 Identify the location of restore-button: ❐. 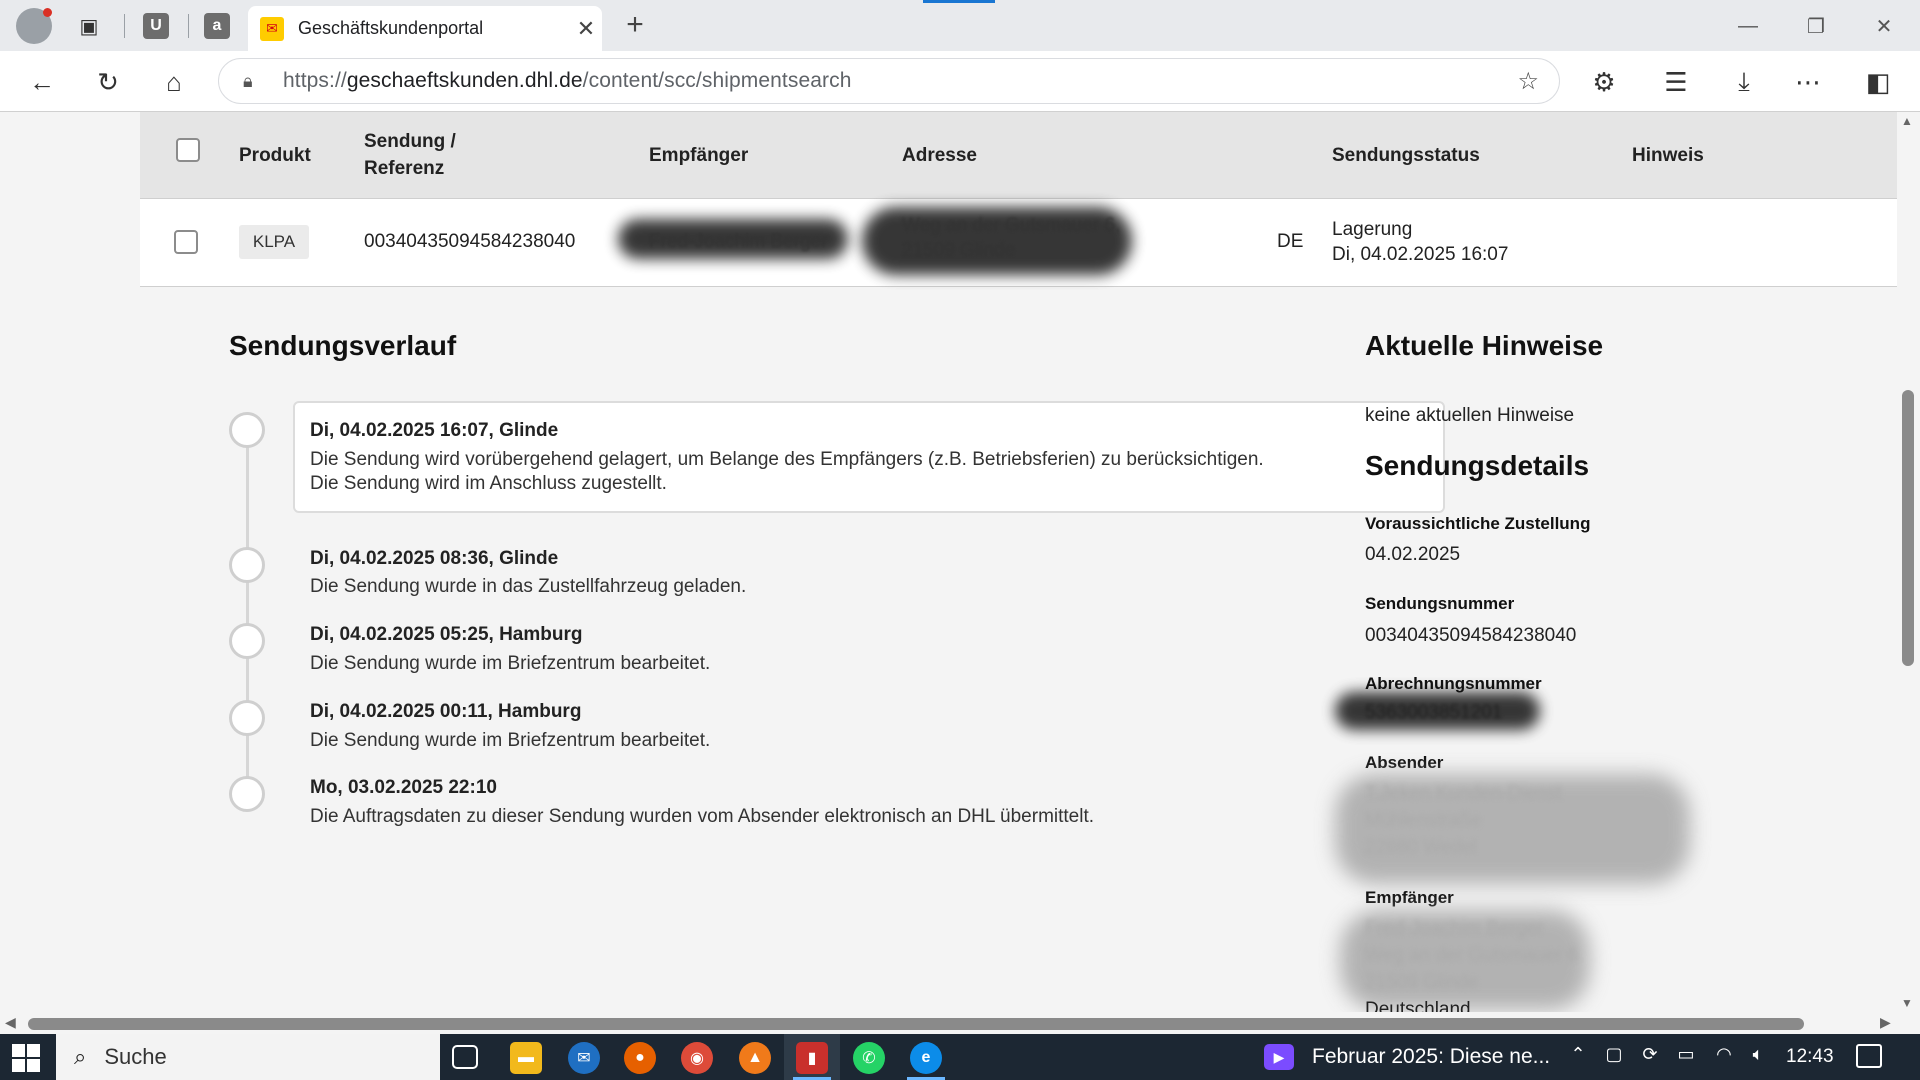
(1816, 26).